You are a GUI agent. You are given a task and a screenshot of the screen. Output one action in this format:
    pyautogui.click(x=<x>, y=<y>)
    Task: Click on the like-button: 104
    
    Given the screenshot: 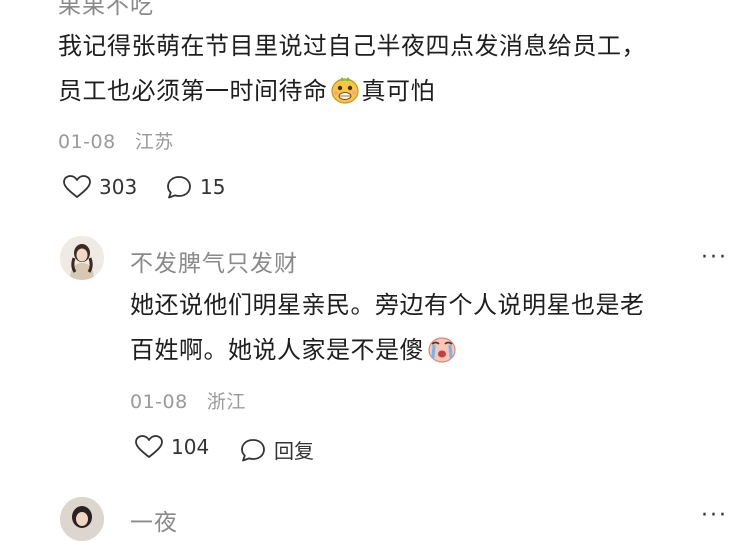 What is the action you would take?
    pyautogui.click(x=172, y=447)
    